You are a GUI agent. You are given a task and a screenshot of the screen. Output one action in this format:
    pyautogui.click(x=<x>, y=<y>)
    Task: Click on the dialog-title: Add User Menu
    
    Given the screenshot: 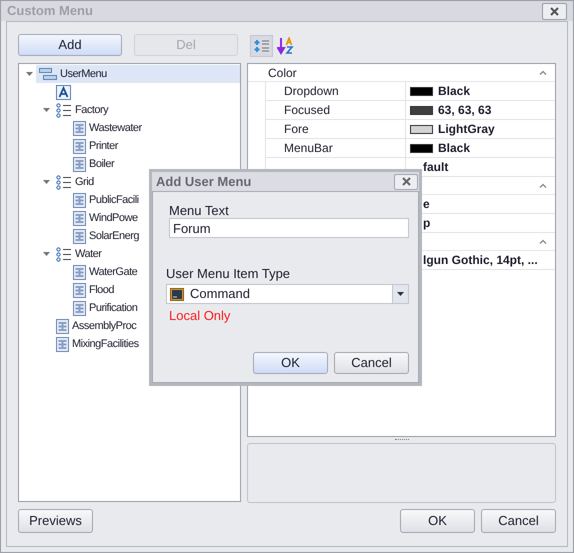 What is the action you would take?
    pyautogui.click(x=204, y=181)
    